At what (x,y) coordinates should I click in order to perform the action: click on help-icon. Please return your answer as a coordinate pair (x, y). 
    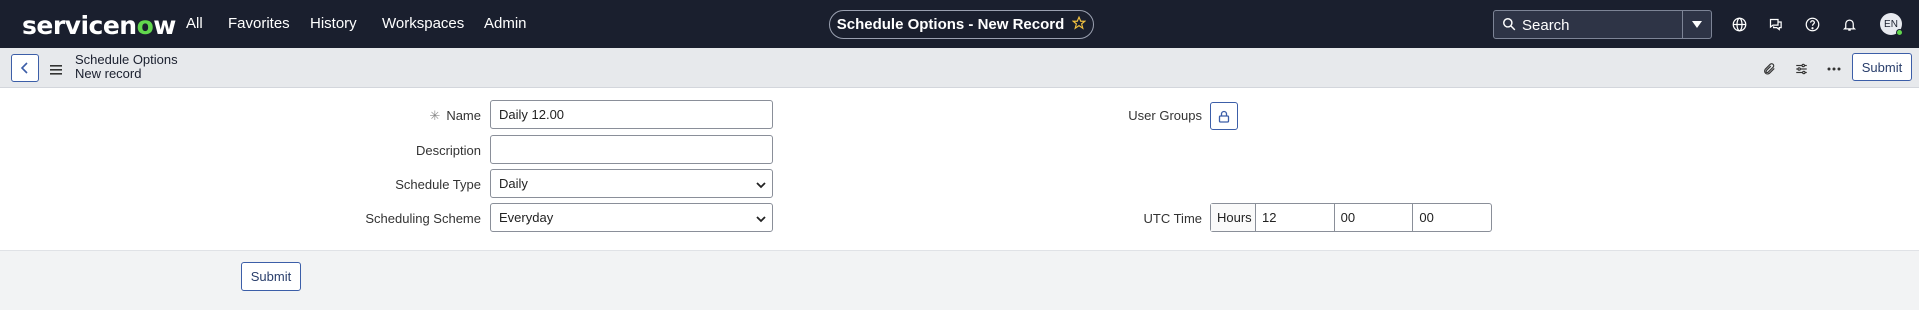
    Looking at the image, I should click on (1812, 24).